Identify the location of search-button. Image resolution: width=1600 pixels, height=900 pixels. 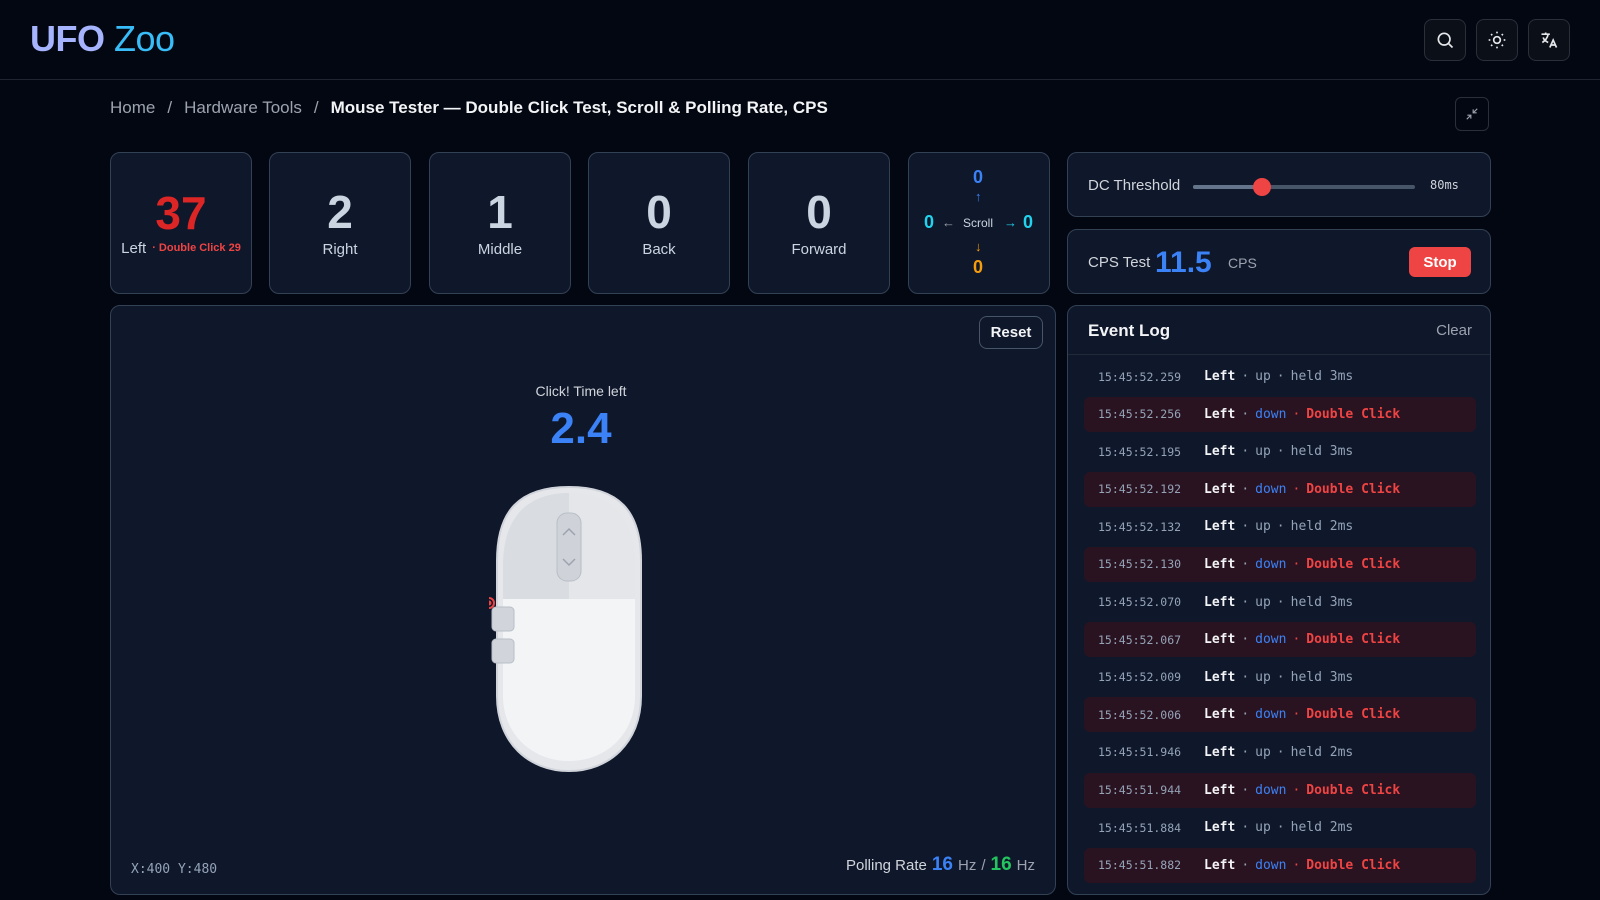
(1445, 40).